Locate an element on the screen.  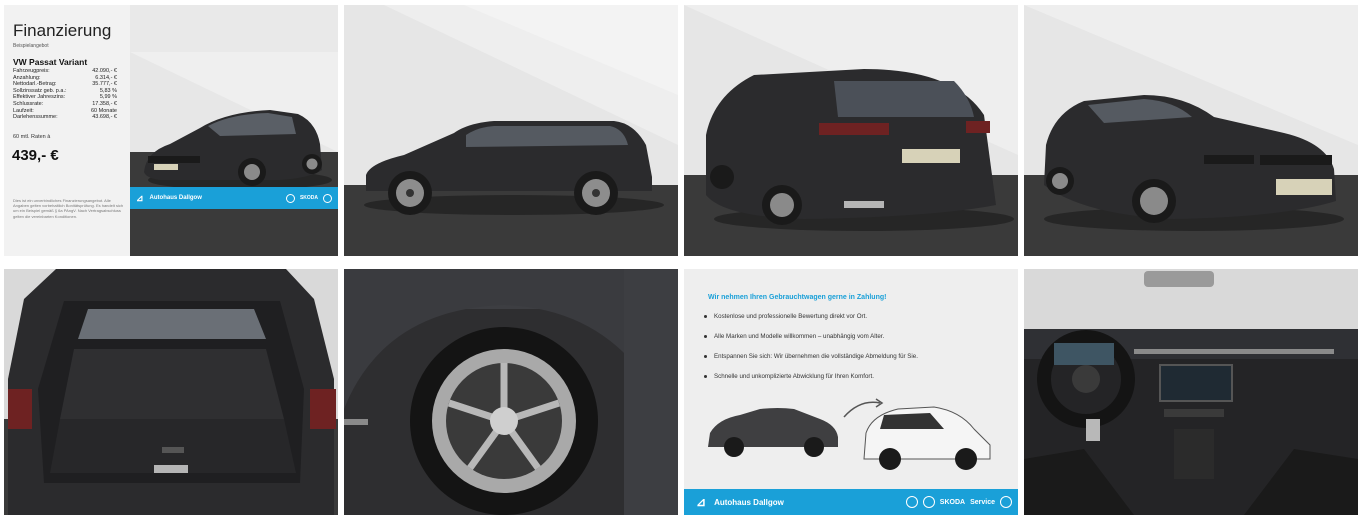
brand-logos: SKODA is located at coordinates (311, 198).